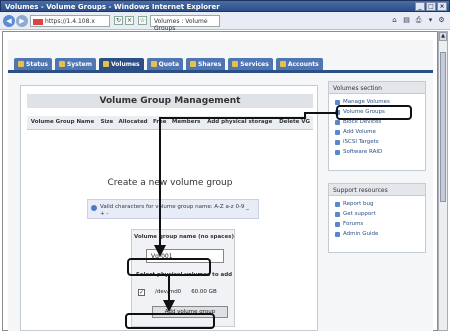 The width and height of the screenshot is (450, 335). Describe the element at coordinates (70, 21) in the screenshot. I see `address-bar: https://1.4.108.x` at that location.